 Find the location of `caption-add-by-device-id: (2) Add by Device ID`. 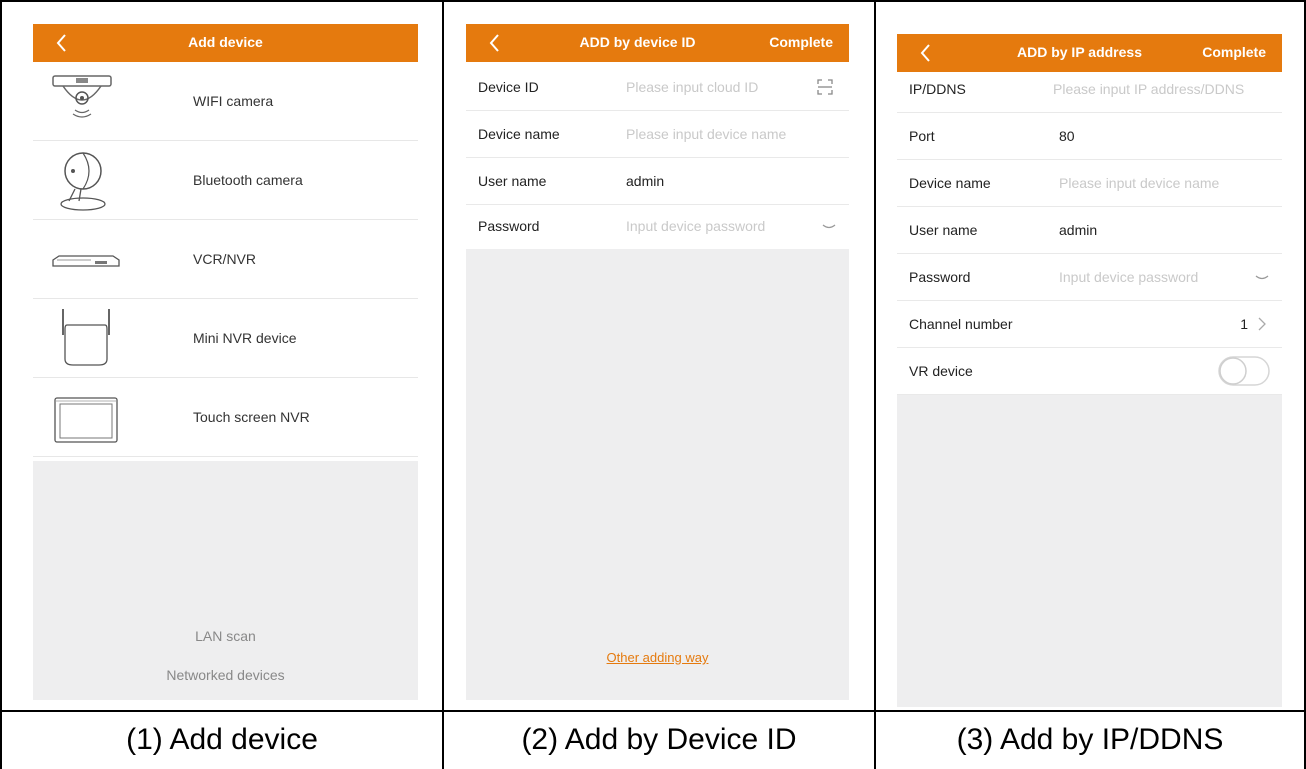

caption-add-by-device-id: (2) Add by Device ID is located at coordinates (659, 739).